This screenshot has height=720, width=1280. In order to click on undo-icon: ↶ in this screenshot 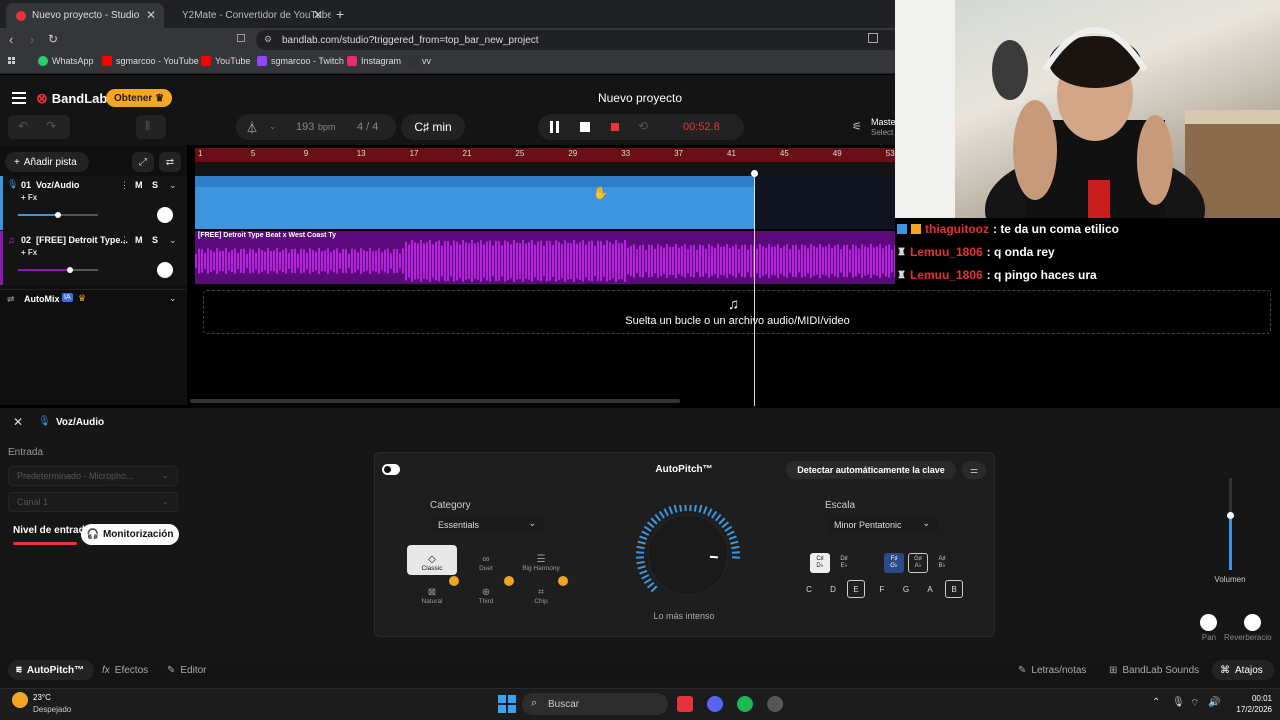, I will do `click(23, 126)`.